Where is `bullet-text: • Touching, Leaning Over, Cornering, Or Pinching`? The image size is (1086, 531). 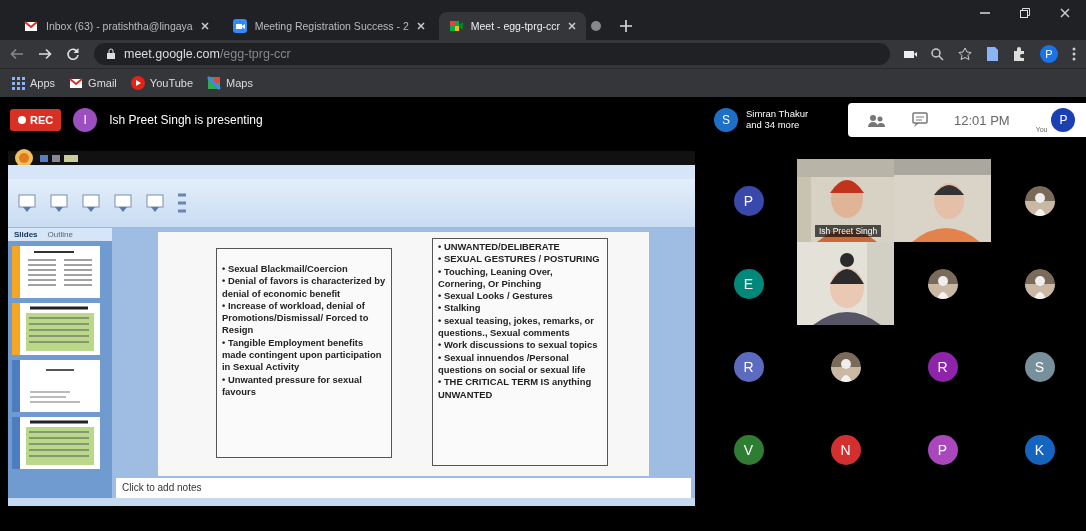
bullet-text: • Touching, Leaning Over, Cornering, Or Pinching is located at coordinates (496, 278).